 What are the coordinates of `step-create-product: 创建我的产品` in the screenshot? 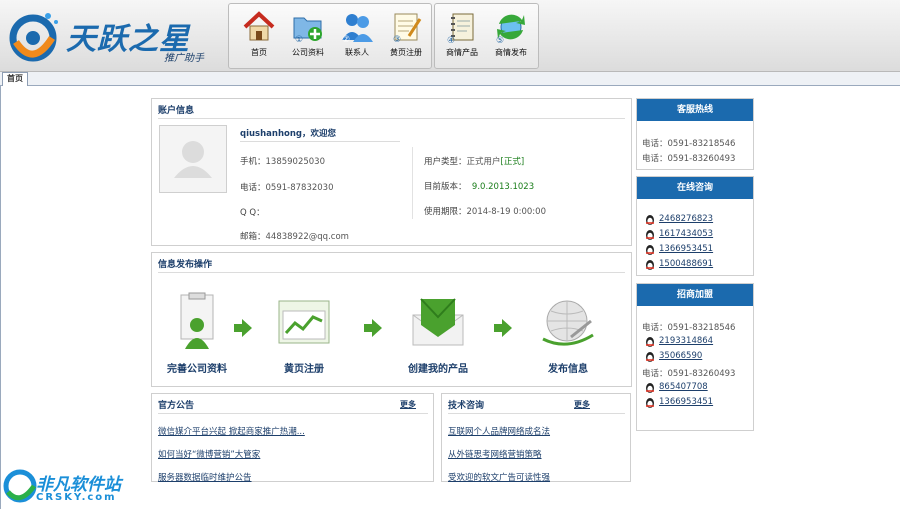 It's located at (438, 333).